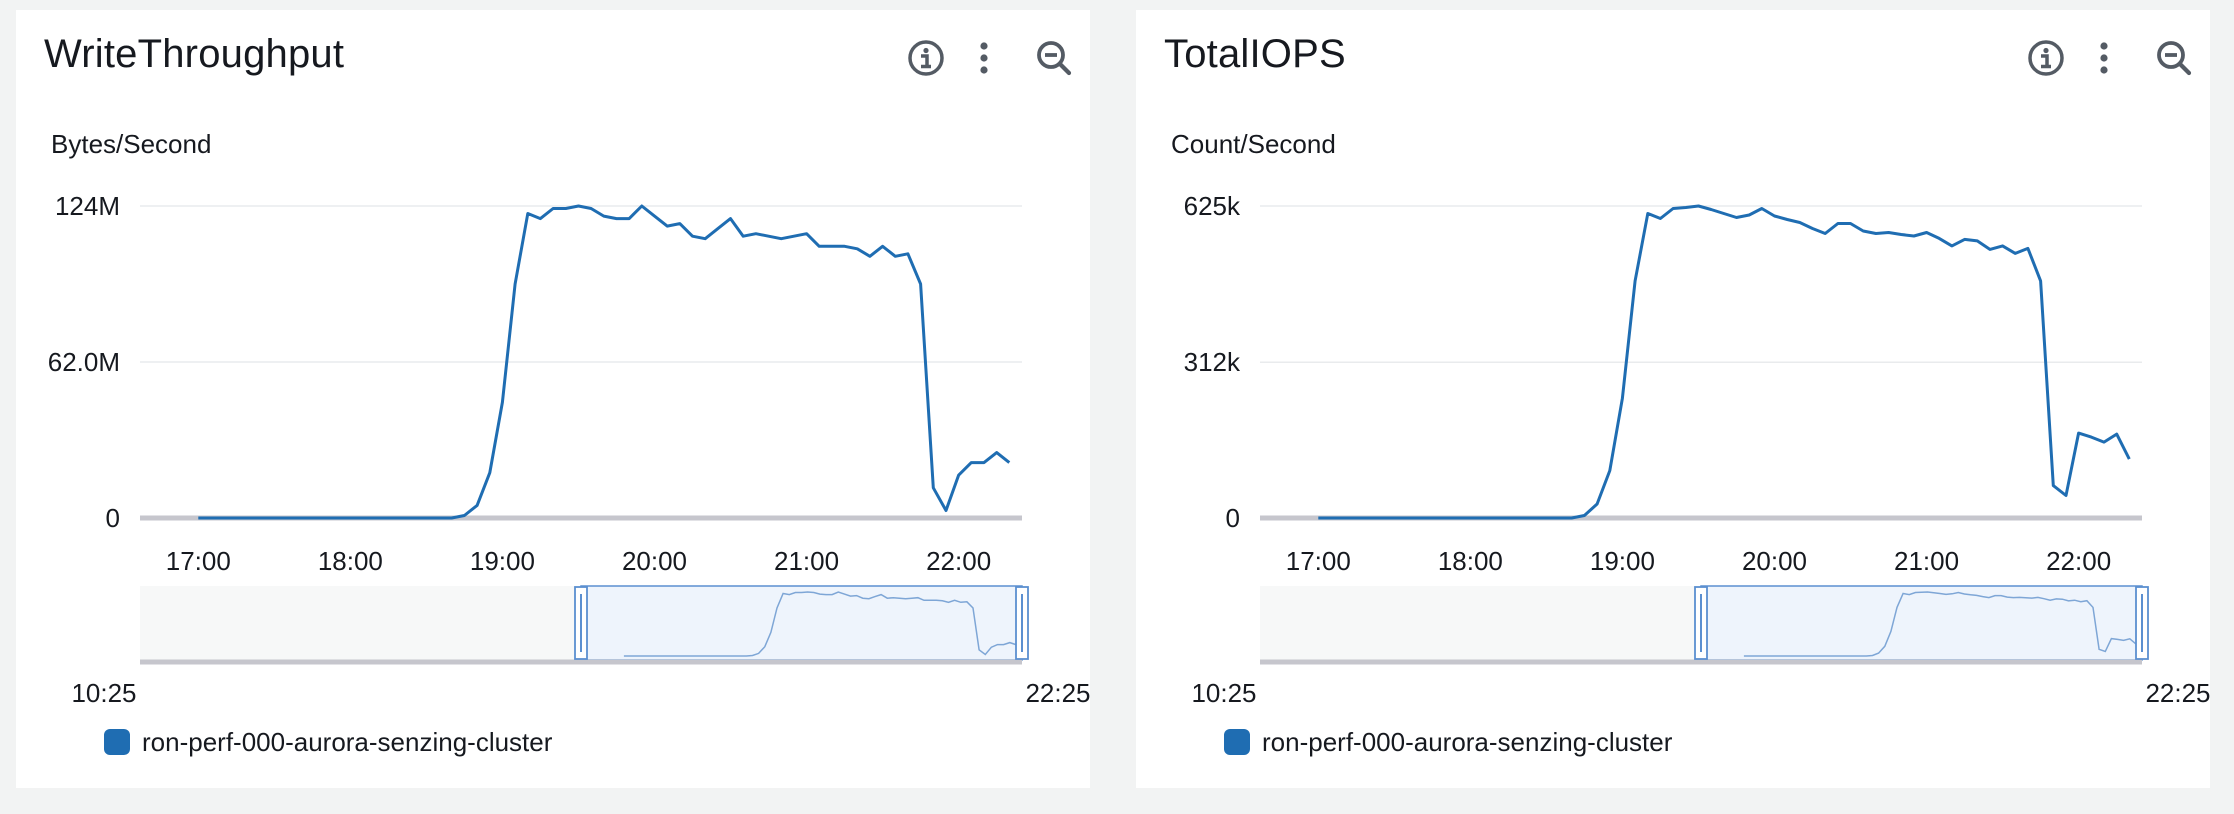 The height and width of the screenshot is (814, 2234). I want to click on y-tick-label: 625k, so click(1212, 206).